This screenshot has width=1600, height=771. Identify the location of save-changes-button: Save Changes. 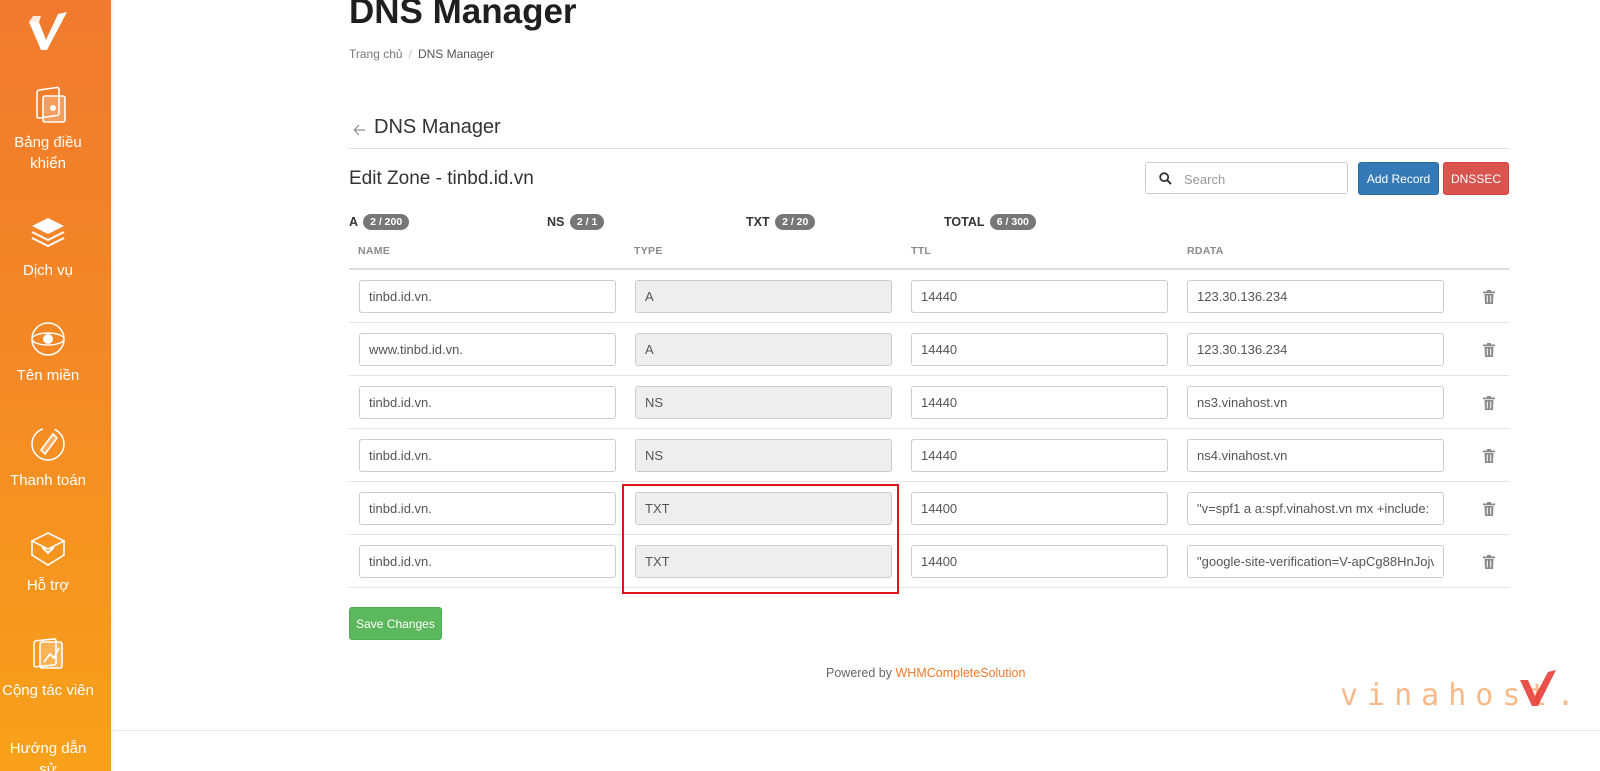
(395, 623).